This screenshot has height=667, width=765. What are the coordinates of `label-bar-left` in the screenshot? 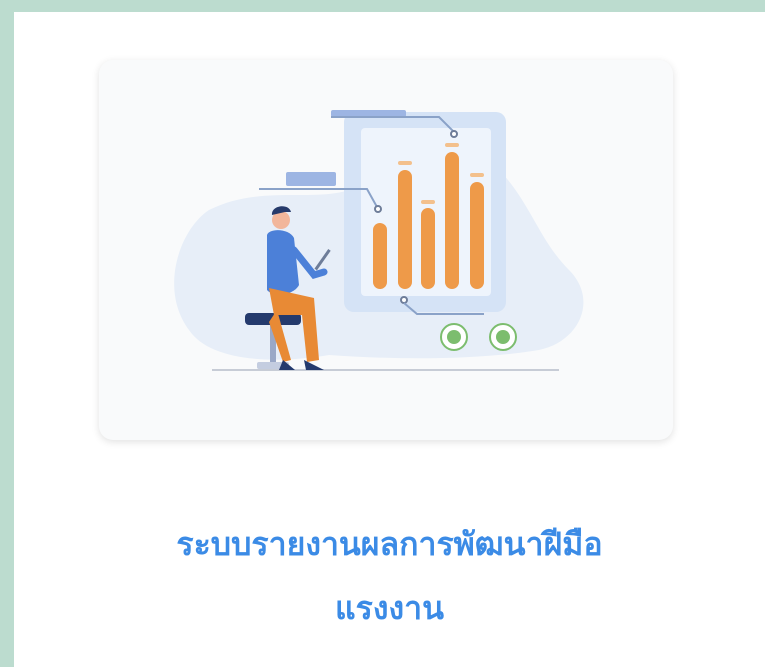 It's located at (311, 179).